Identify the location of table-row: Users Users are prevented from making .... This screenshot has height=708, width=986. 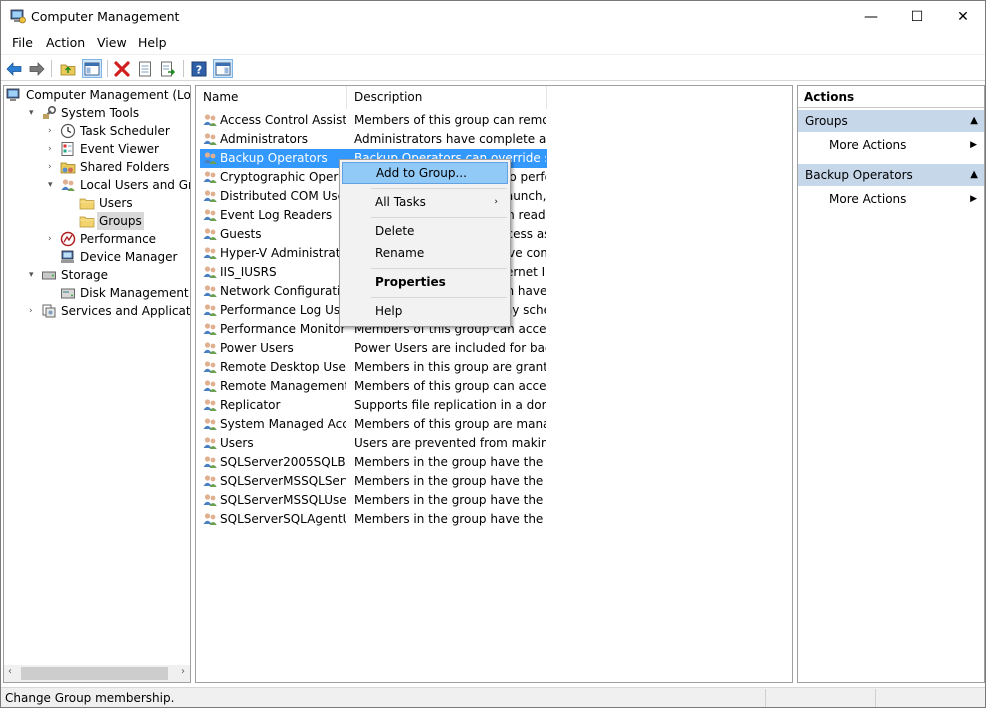
(373, 443).